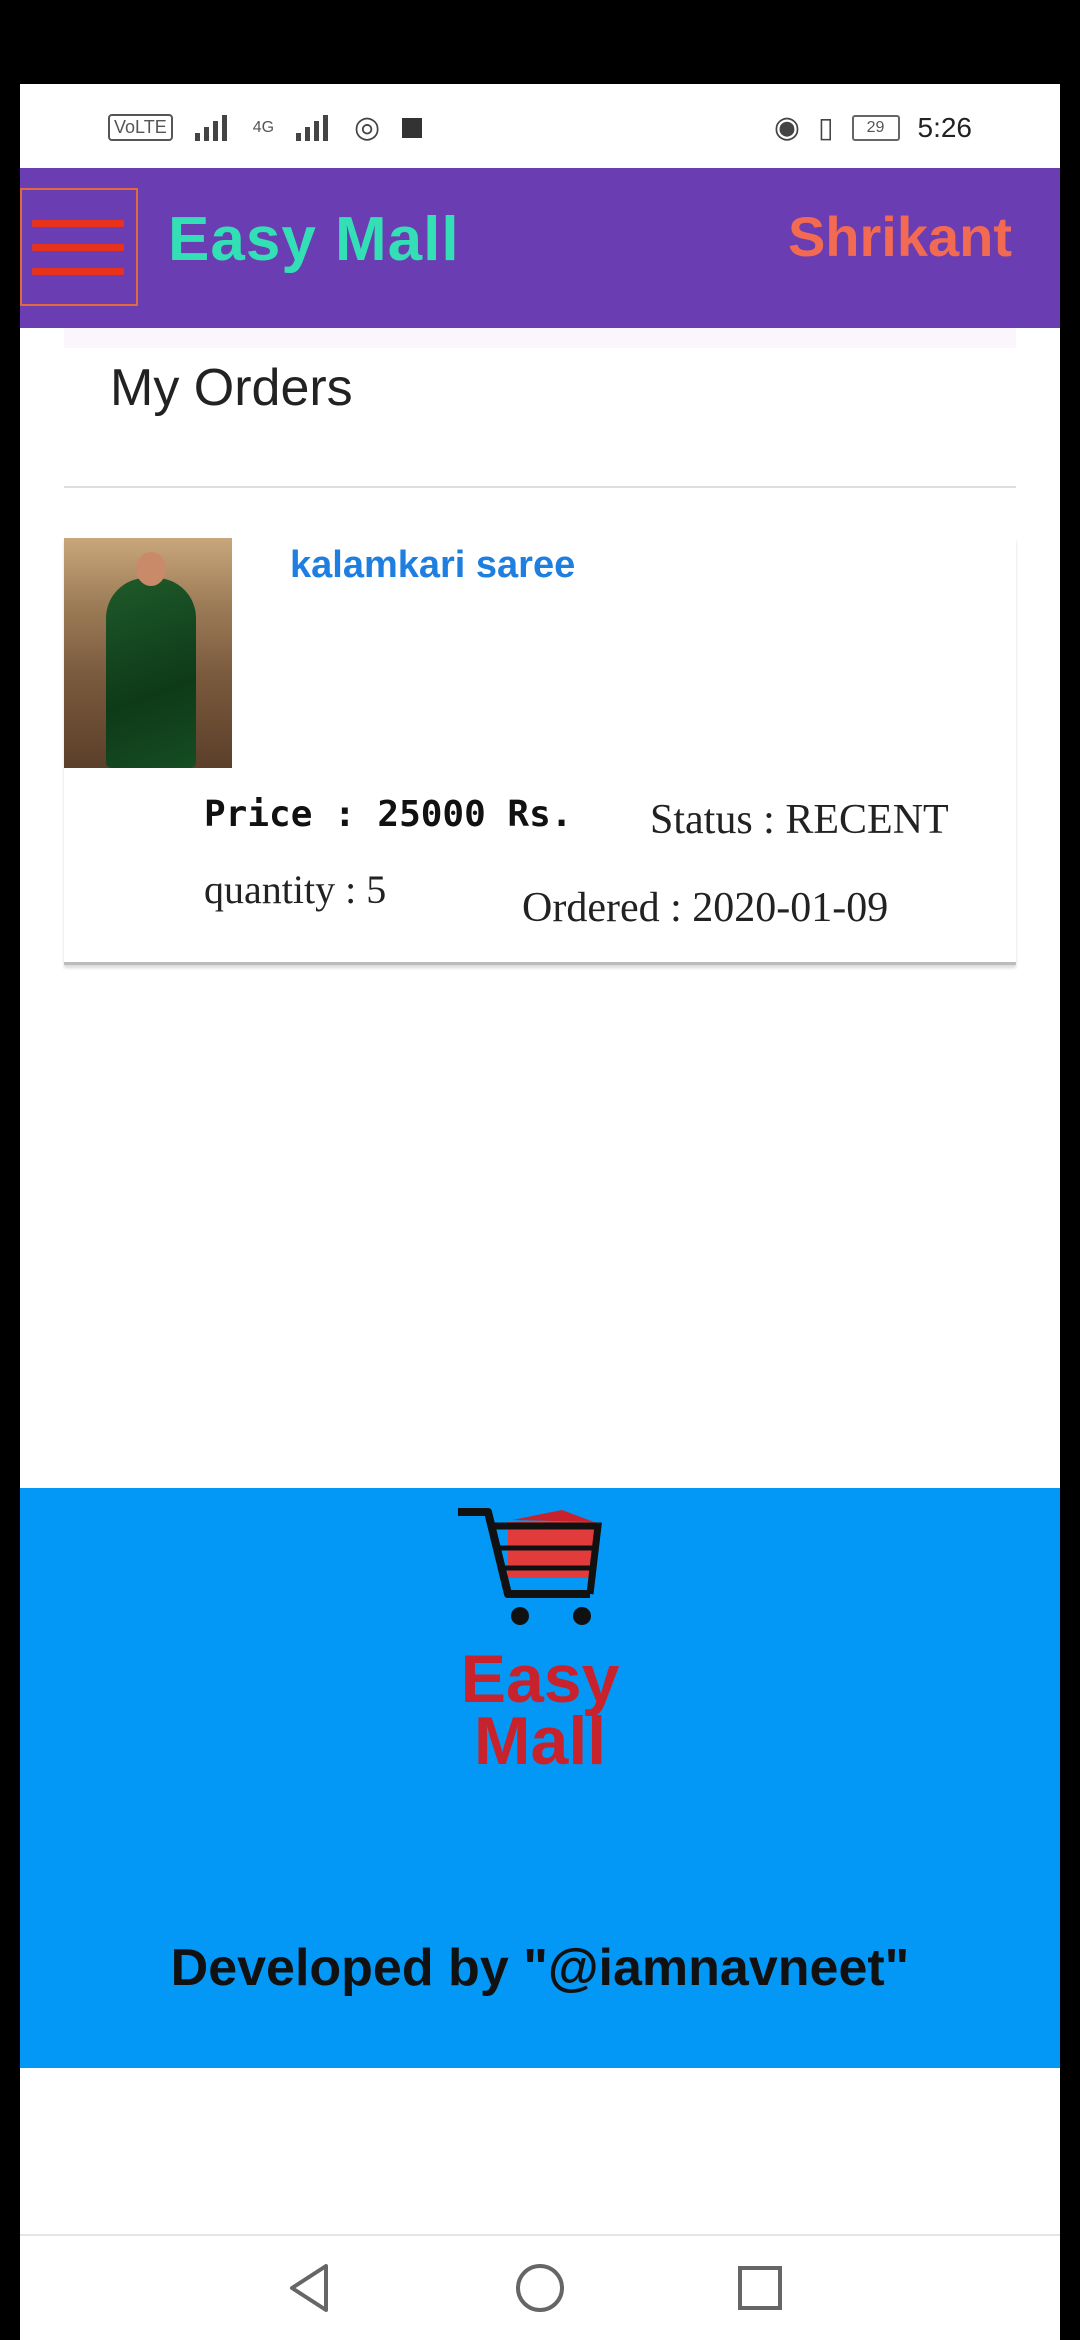  Describe the element at coordinates (760, 2288) in the screenshot. I see `recents-icon` at that location.